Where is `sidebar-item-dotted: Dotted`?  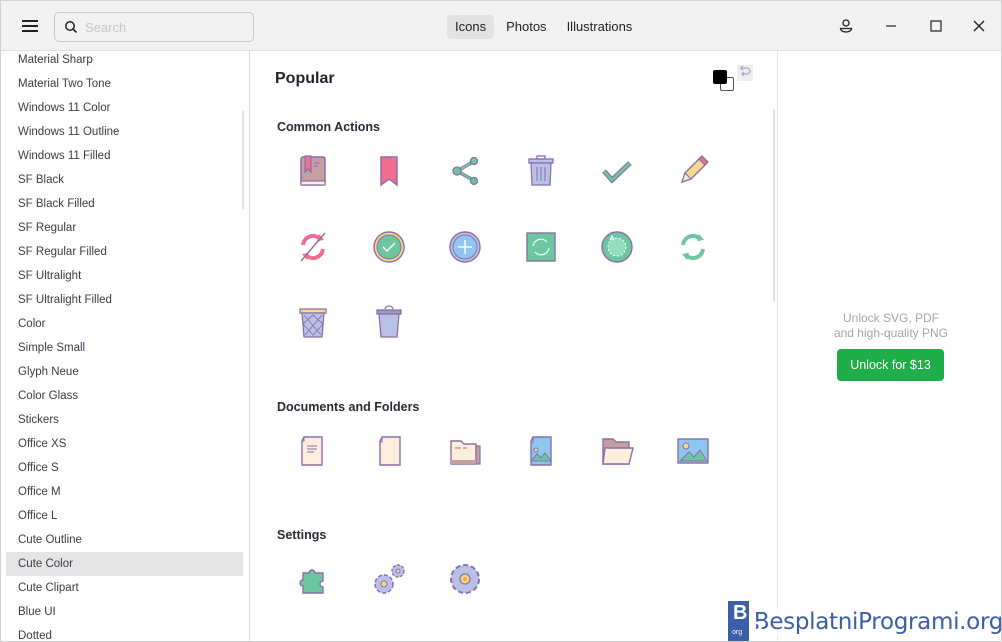
sidebar-item-dotted: Dotted is located at coordinates (124, 632).